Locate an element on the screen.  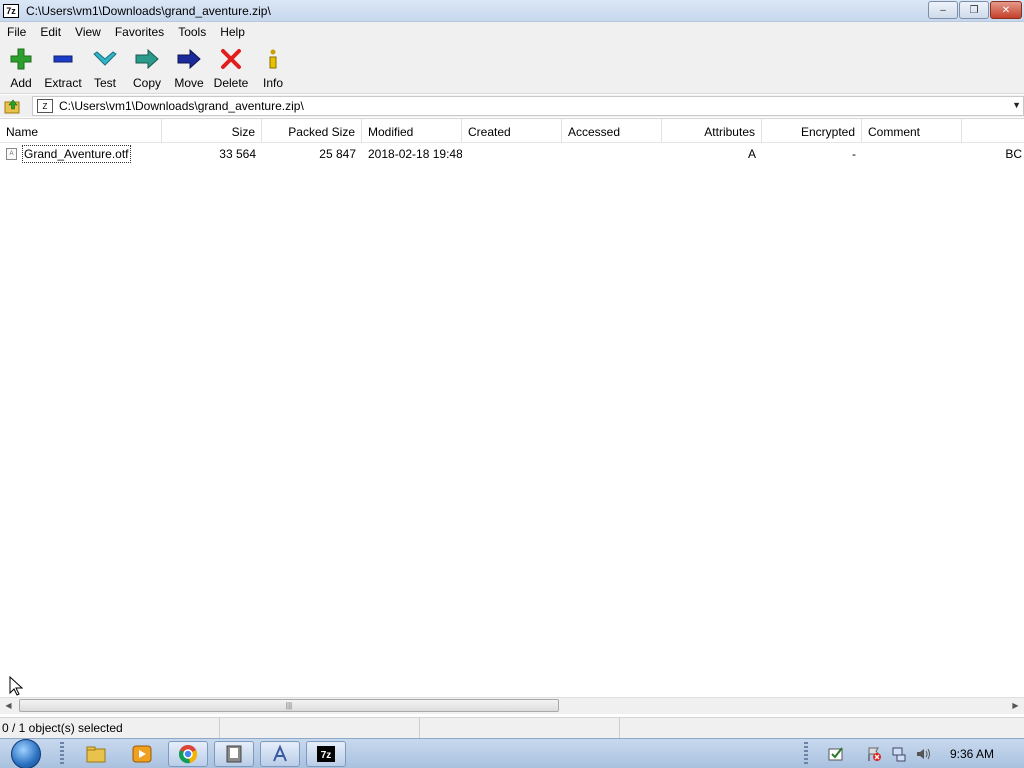
chrome-icon is located at coordinates (188, 754).